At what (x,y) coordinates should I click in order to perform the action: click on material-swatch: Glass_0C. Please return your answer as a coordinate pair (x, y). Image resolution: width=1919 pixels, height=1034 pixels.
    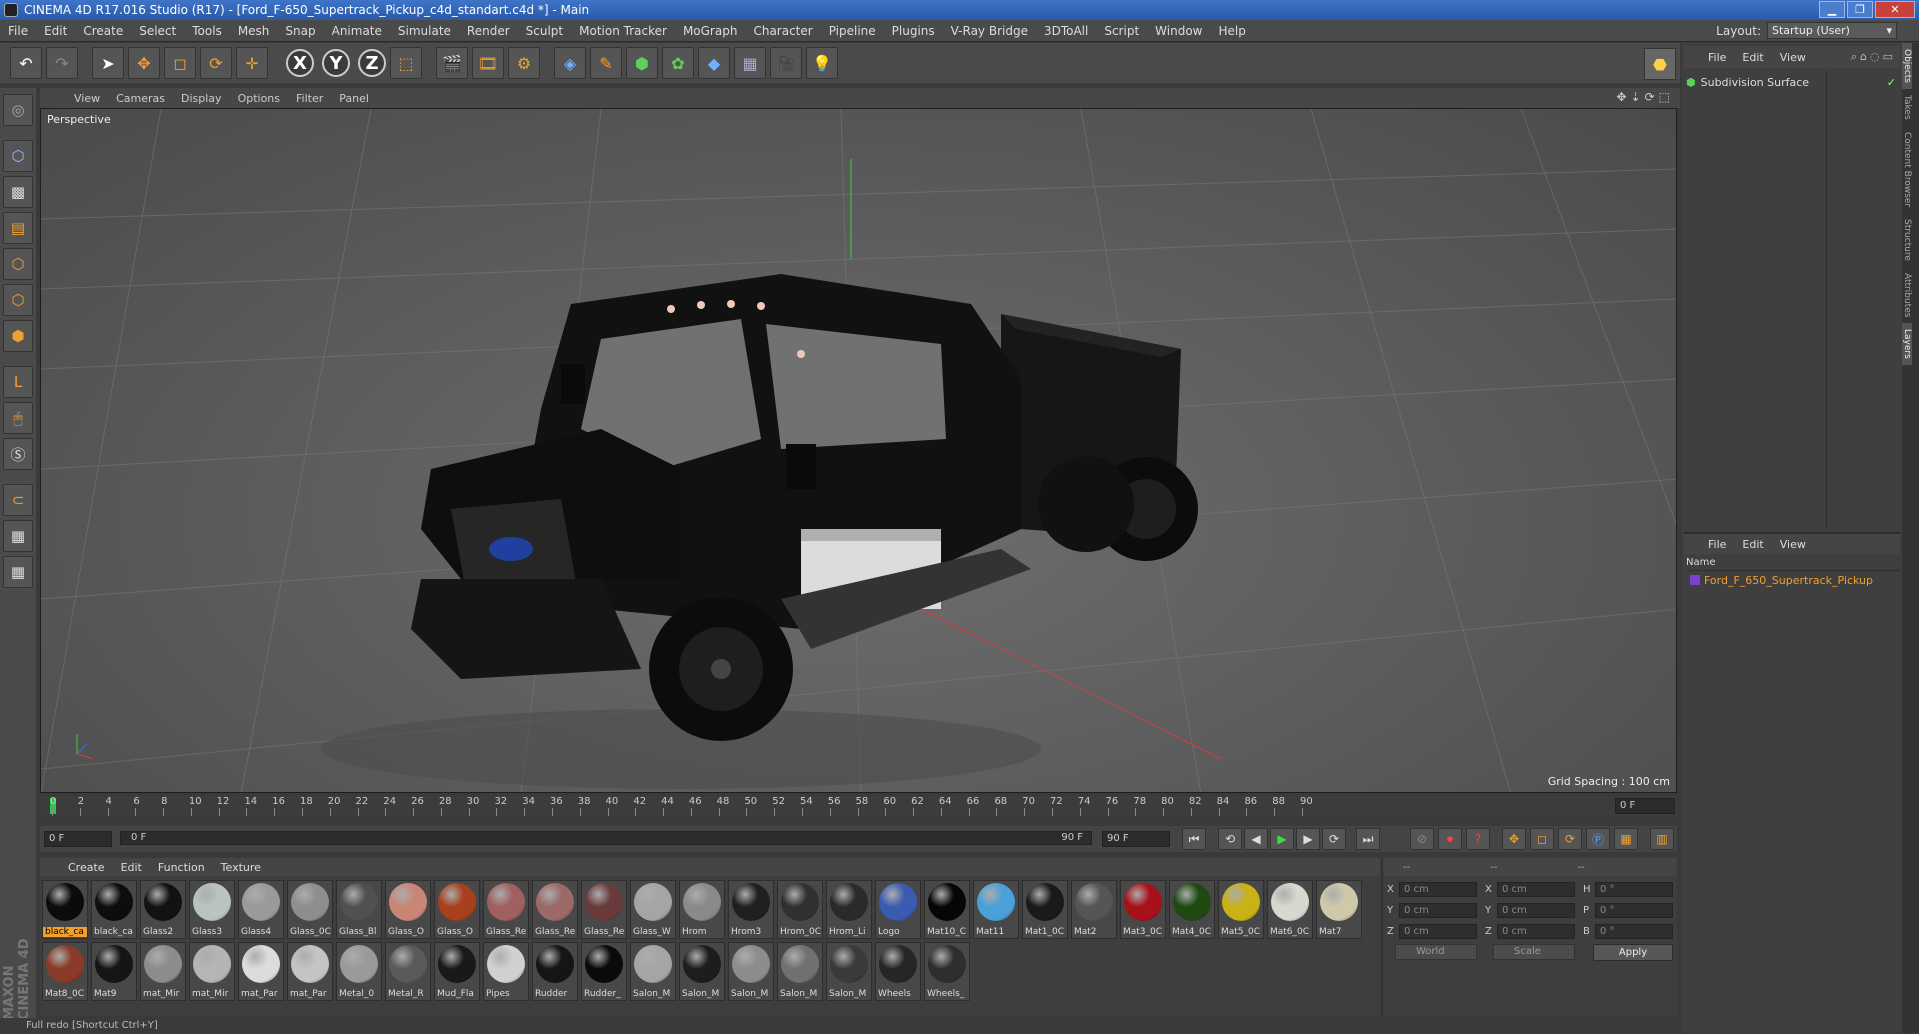
    Looking at the image, I should click on (310, 909).